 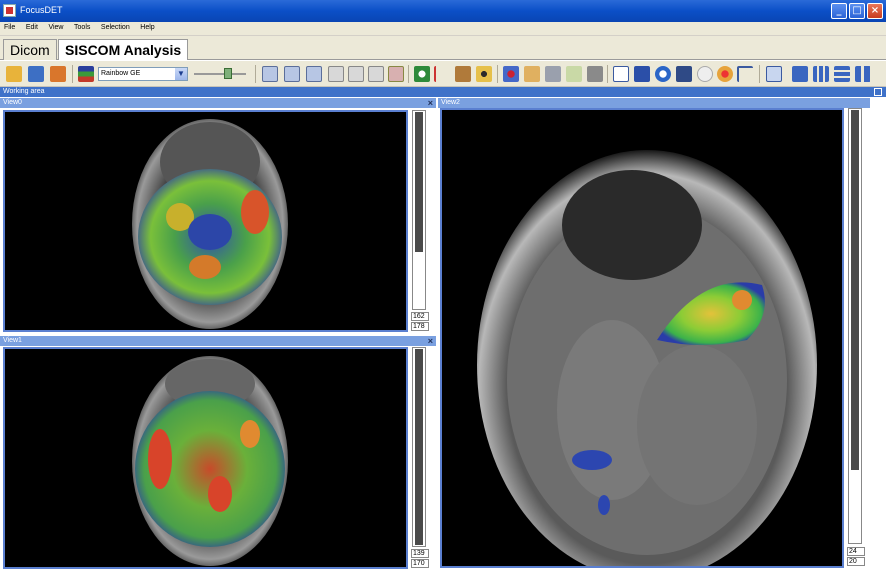 I want to click on view0-value-top: 162, so click(x=420, y=316).